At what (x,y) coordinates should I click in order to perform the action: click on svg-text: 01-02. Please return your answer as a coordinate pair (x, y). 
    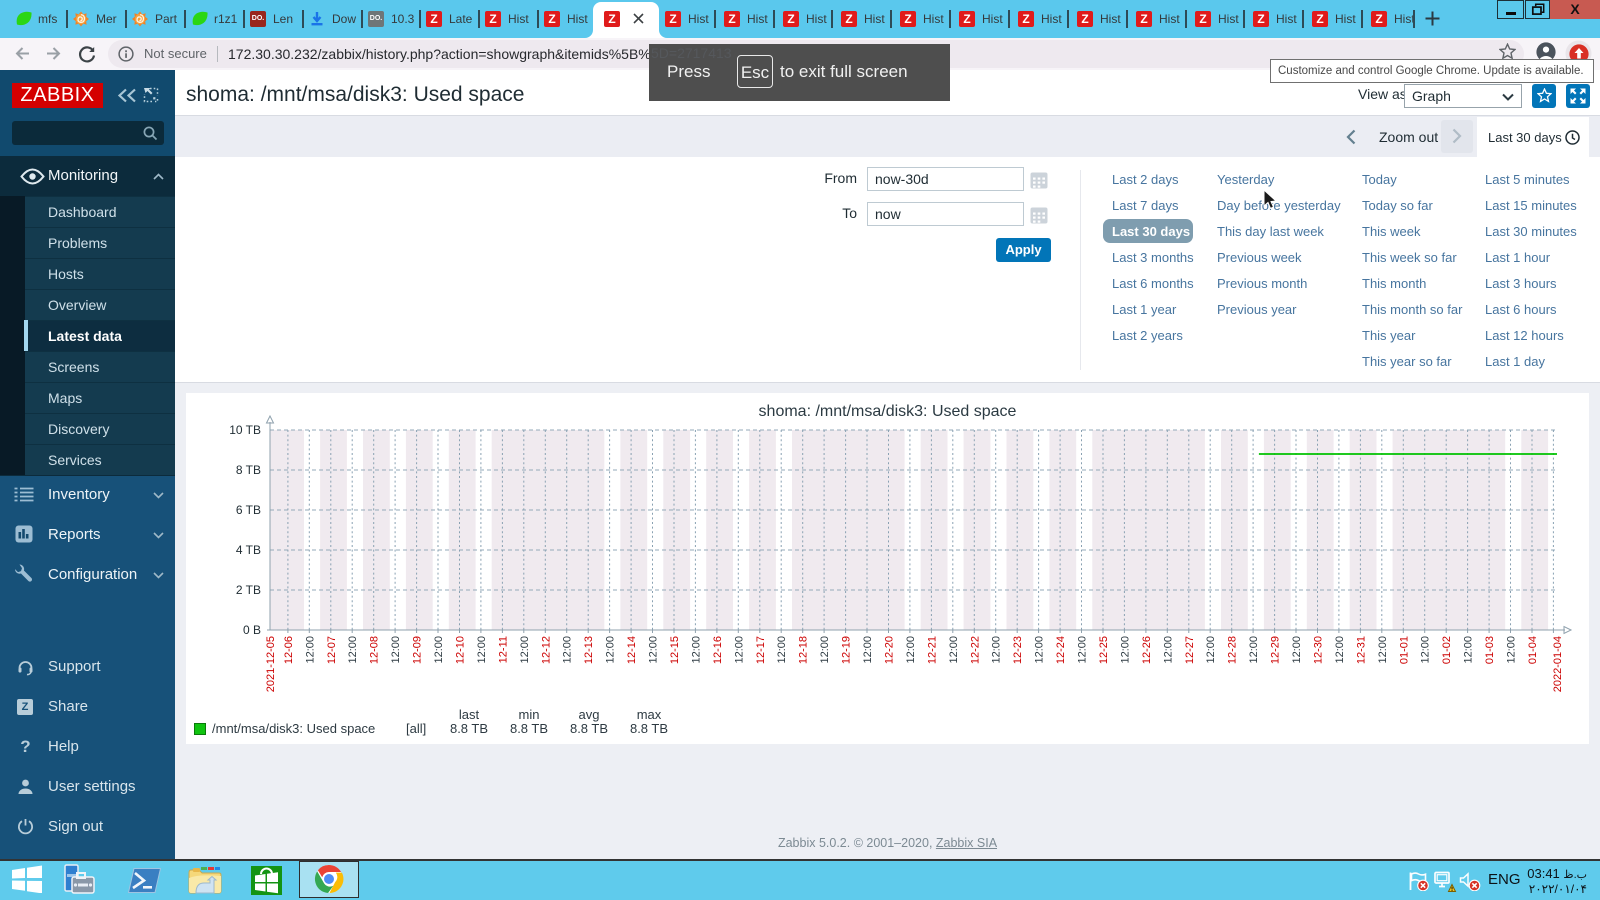
    Looking at the image, I should click on (1447, 650).